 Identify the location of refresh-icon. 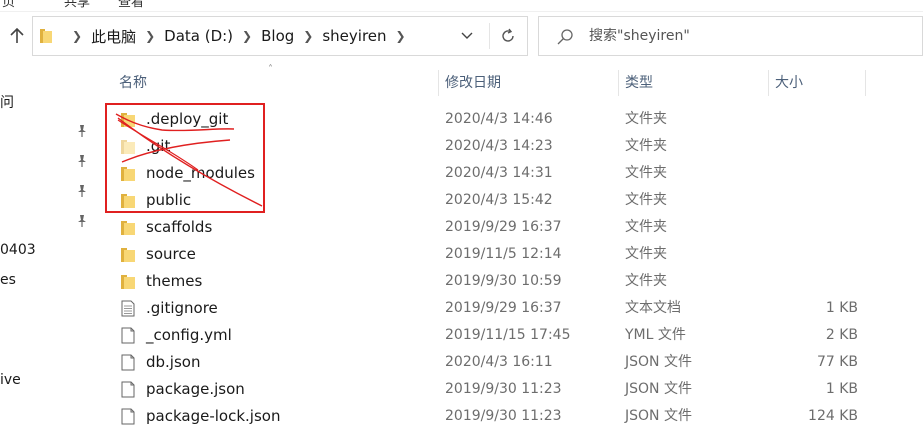
(508, 36).